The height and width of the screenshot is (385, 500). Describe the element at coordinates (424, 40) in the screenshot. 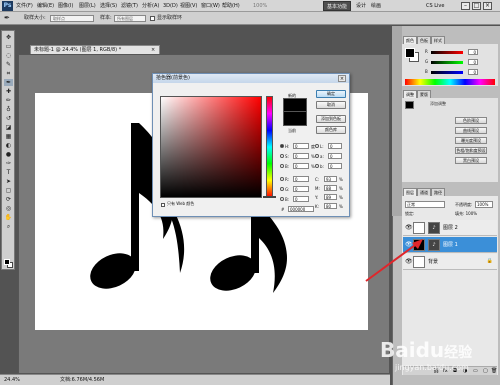

I see `tab-swatches: 色板` at that location.